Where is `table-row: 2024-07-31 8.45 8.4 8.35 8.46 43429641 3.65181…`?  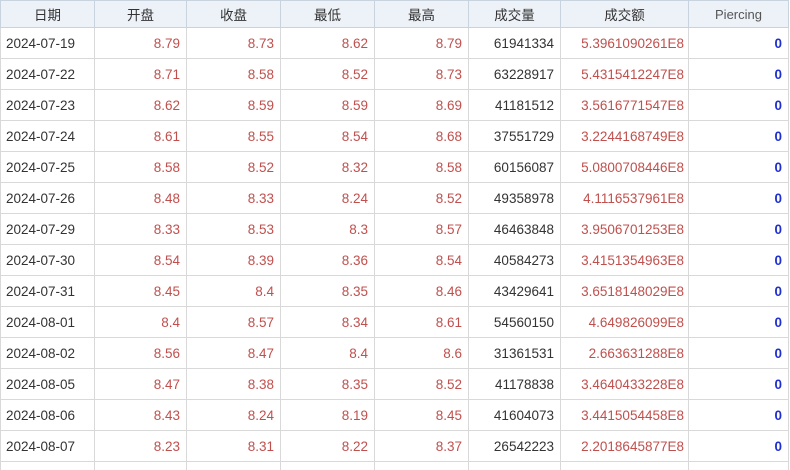
table-row: 2024-07-31 8.45 8.4 8.35 8.46 43429641 3.65181… is located at coordinates (394, 291).